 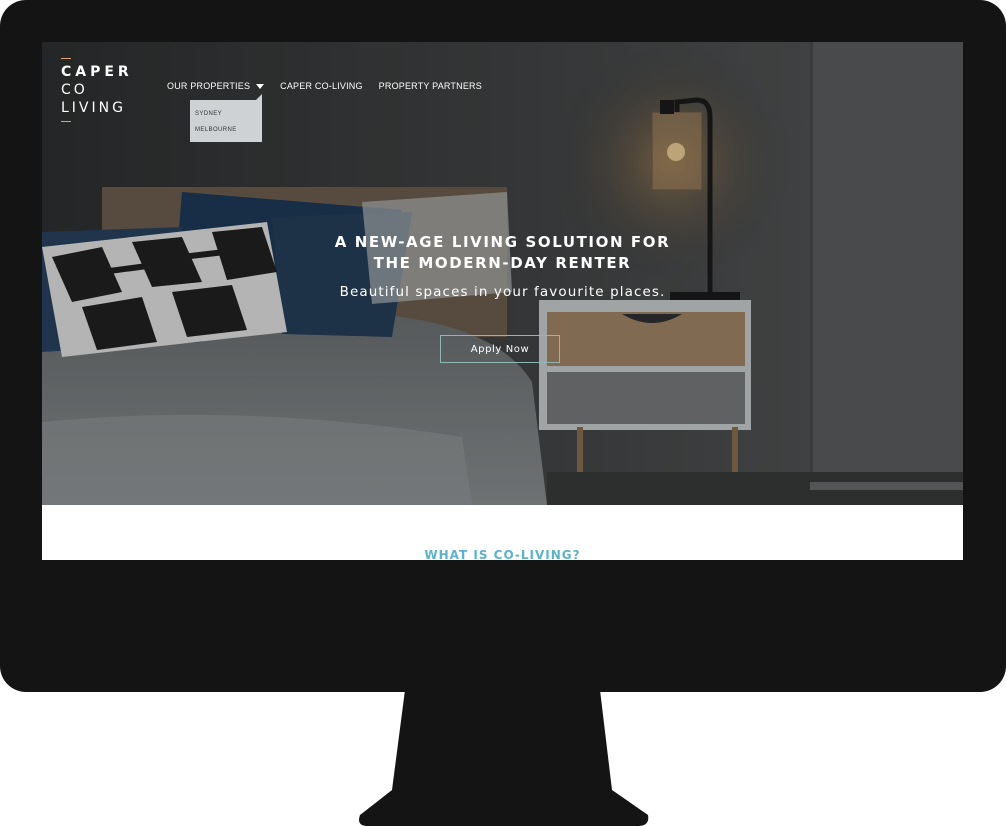 I want to click on properties-dropdown-menu: SYDNEY MELBOURNE, so click(x=226, y=118).